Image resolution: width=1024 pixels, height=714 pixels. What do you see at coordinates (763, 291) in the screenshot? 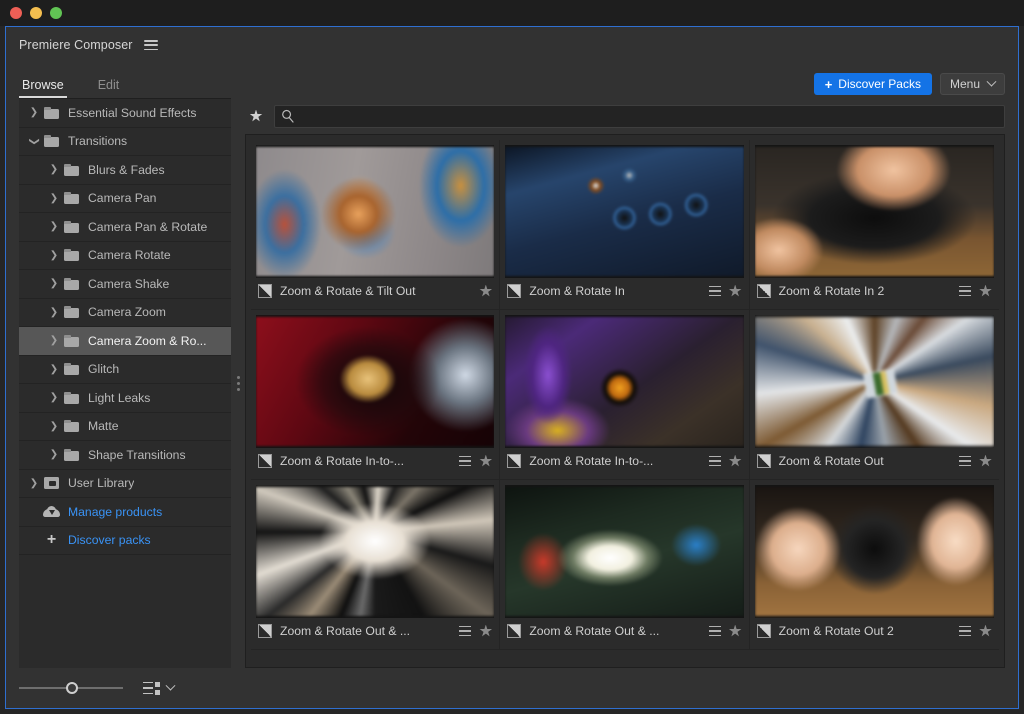
I see `transition-type-icon` at bounding box center [763, 291].